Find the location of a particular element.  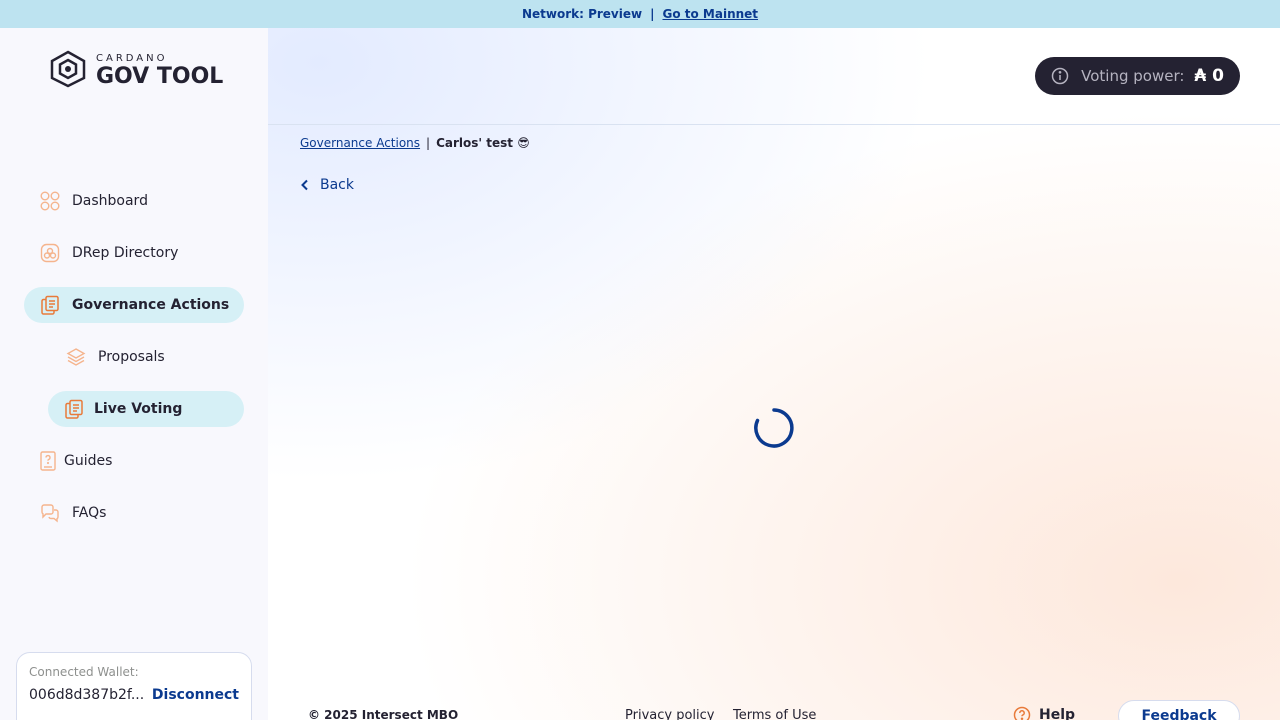

live-voting-icon is located at coordinates (74, 409).